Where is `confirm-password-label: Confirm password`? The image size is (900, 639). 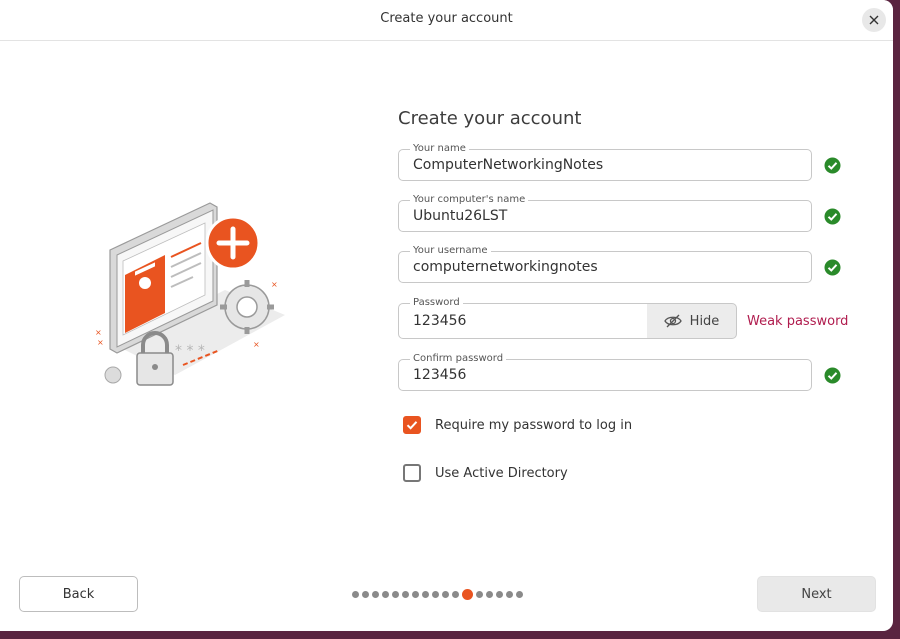 confirm-password-label: Confirm password is located at coordinates (458, 359).